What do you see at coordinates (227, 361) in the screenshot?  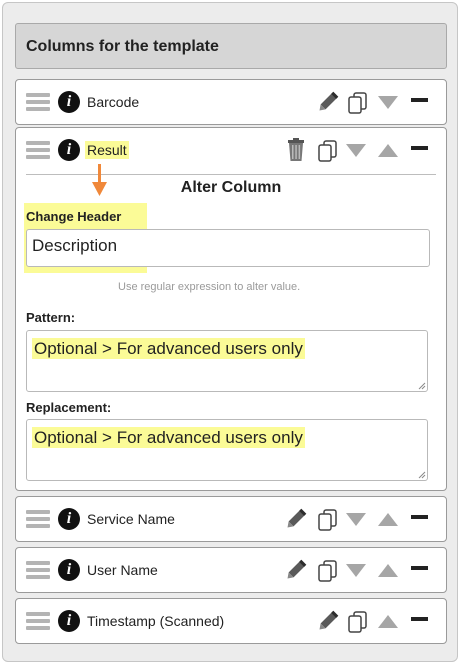 I see `pattern-textarea: Optional > For advanced users only` at bounding box center [227, 361].